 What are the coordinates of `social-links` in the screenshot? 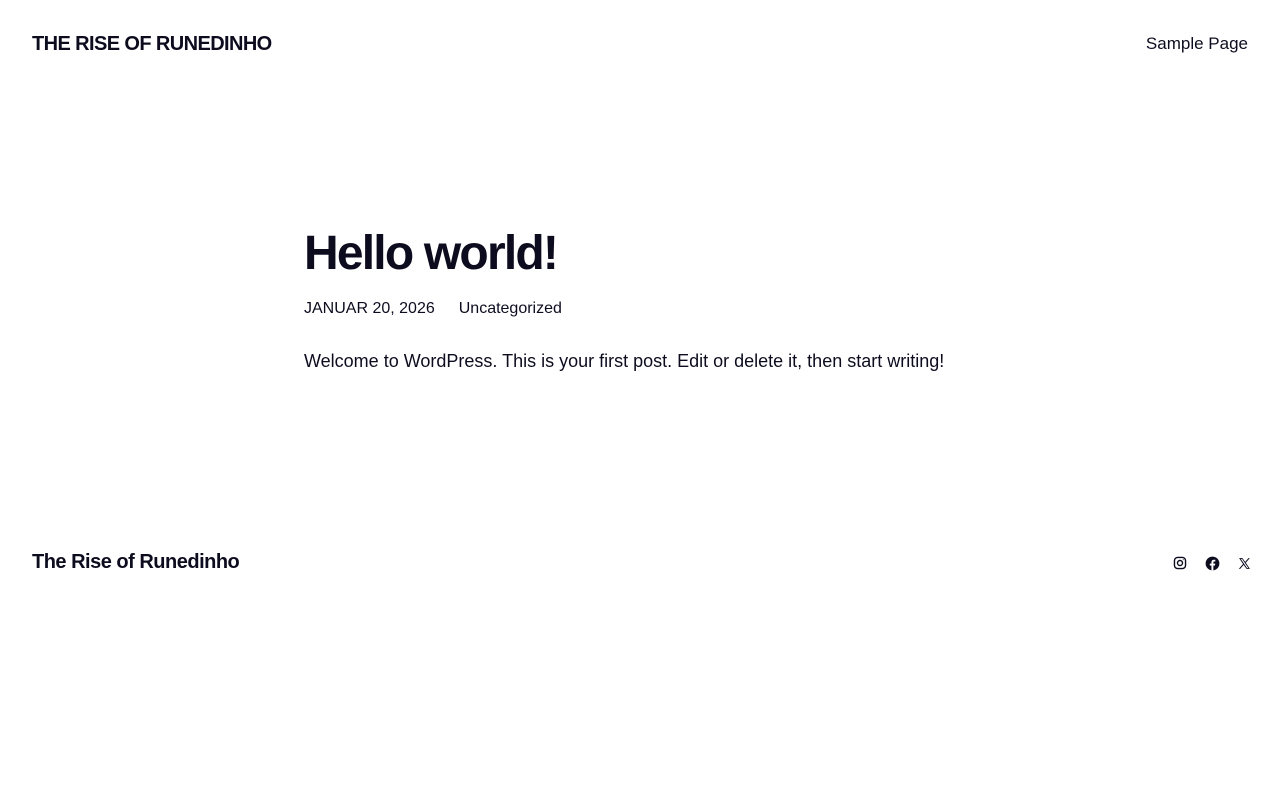 It's located at (1207, 563).